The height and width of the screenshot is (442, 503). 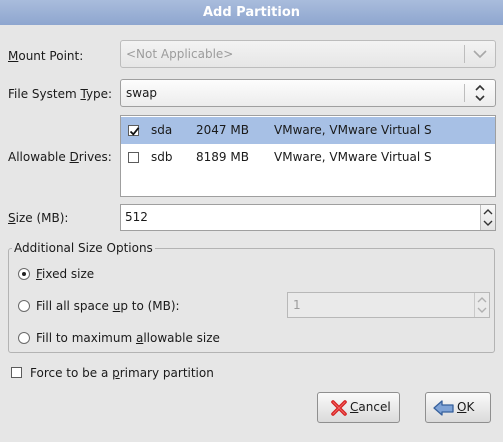 I want to click on ok-button: OK, so click(x=458, y=407).